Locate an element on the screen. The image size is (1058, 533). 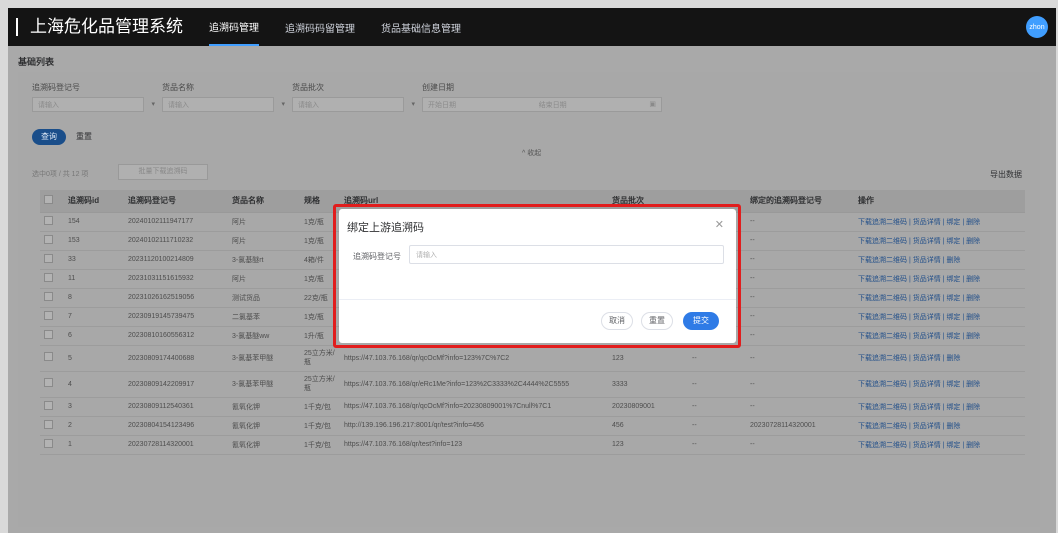
select-all-checkbox is located at coordinates (52, 201).